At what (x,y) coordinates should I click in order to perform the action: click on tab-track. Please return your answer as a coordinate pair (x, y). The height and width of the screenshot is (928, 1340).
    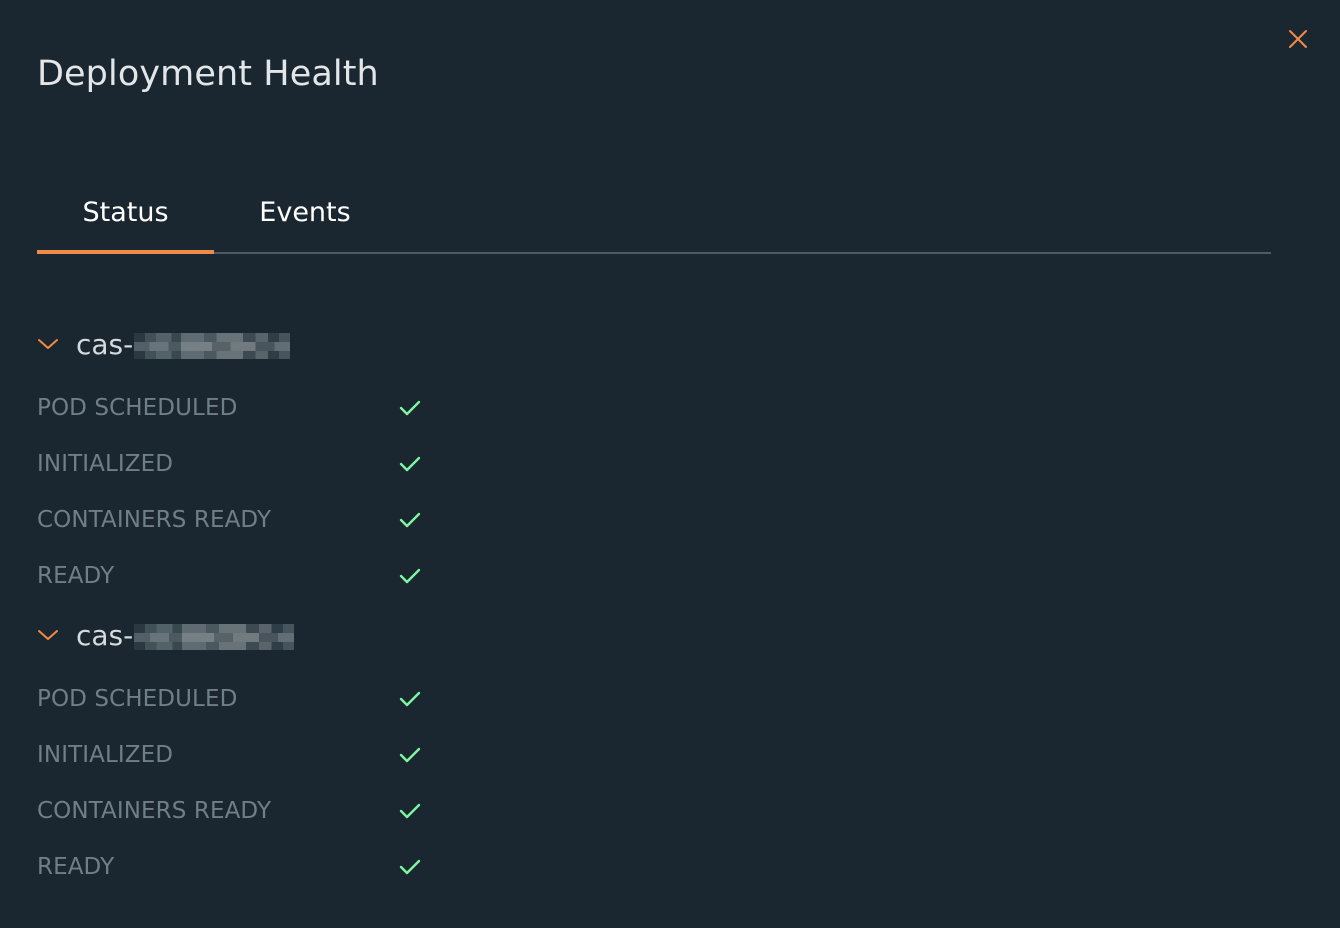
    Looking at the image, I should click on (654, 253).